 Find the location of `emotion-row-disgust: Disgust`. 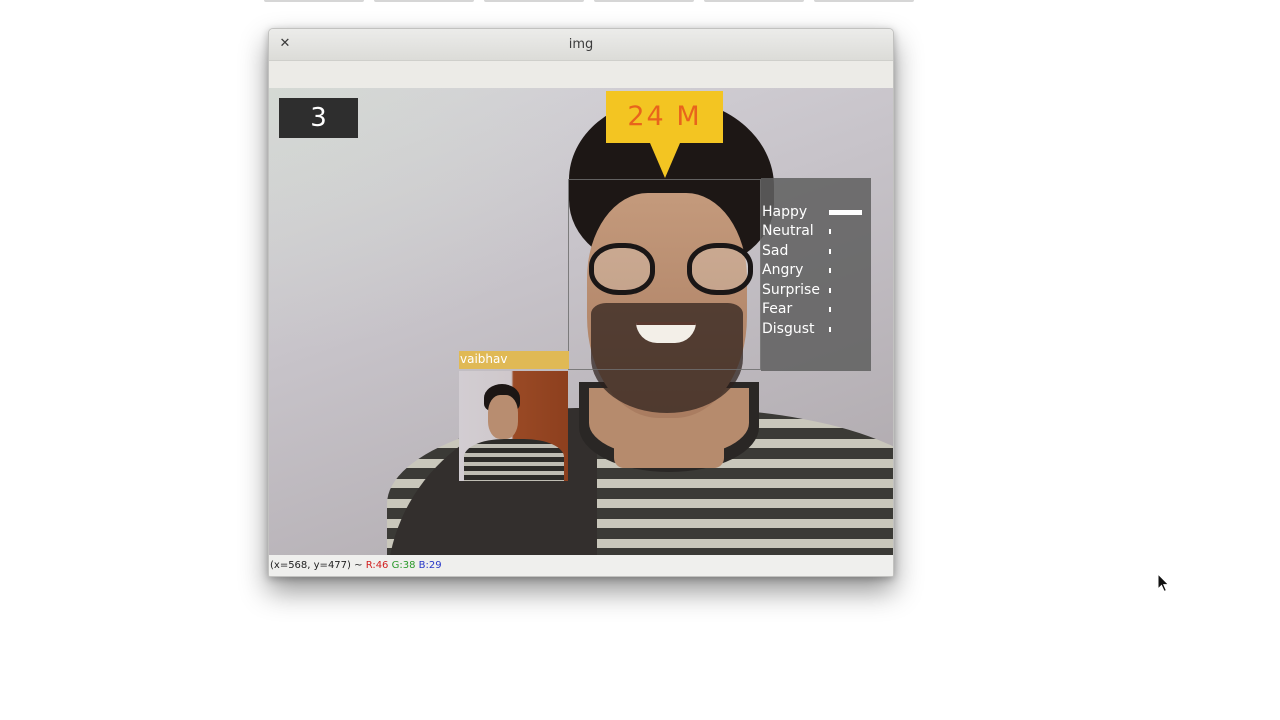

emotion-row-disgust: Disgust is located at coordinates (816, 329).